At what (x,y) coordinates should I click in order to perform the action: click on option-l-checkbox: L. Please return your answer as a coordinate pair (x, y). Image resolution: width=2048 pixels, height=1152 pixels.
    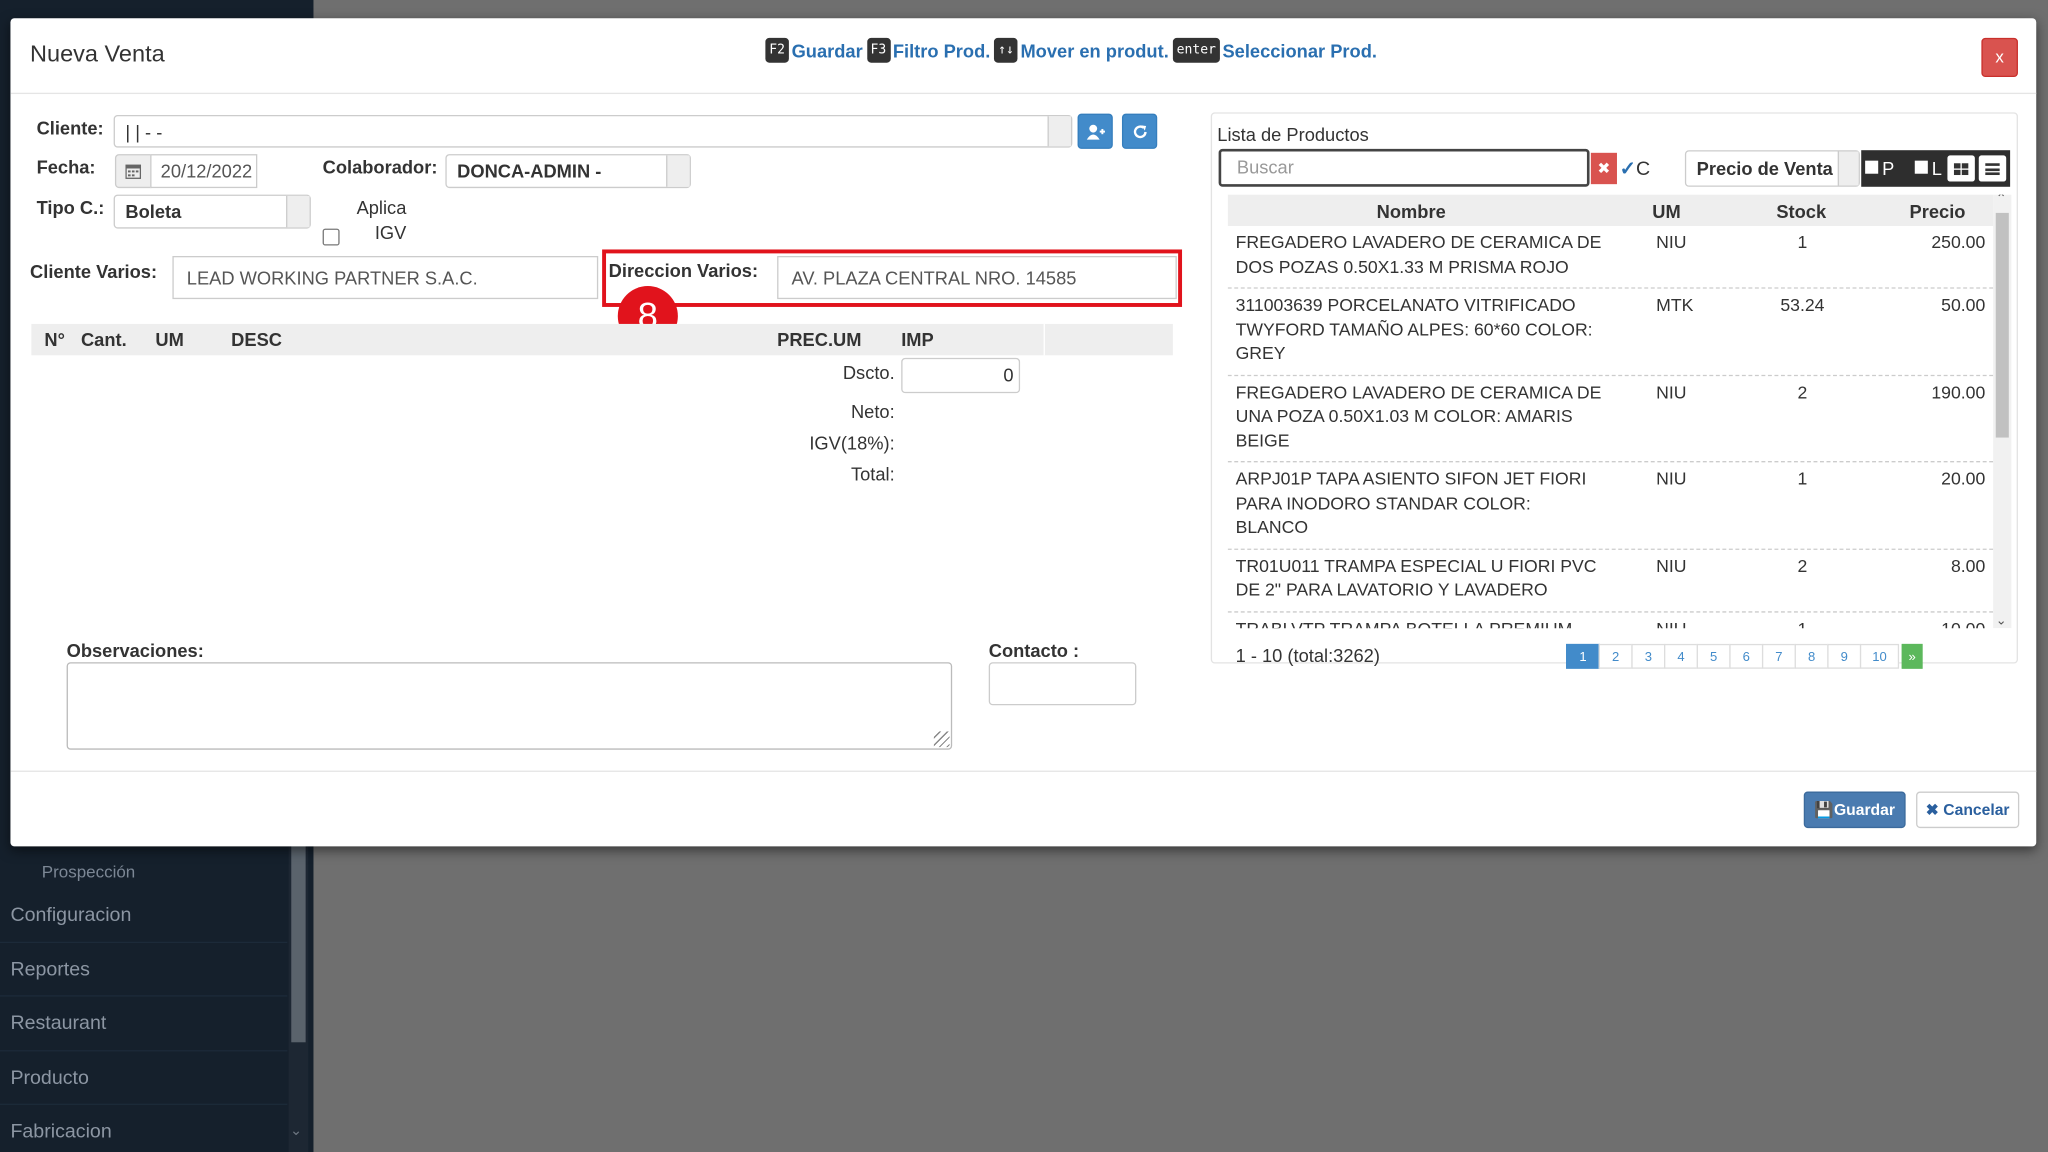
    Looking at the image, I should click on (1928, 168).